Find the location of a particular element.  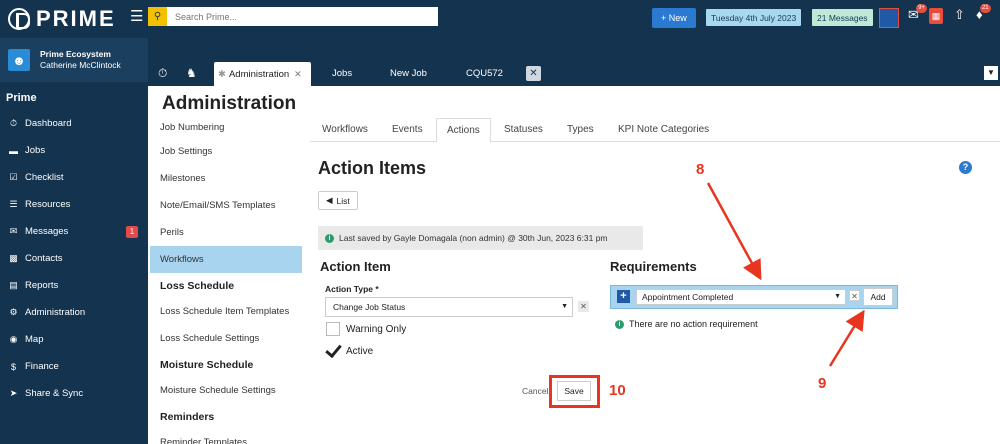

sidebar-item-label: Resources is located at coordinates (48, 204).